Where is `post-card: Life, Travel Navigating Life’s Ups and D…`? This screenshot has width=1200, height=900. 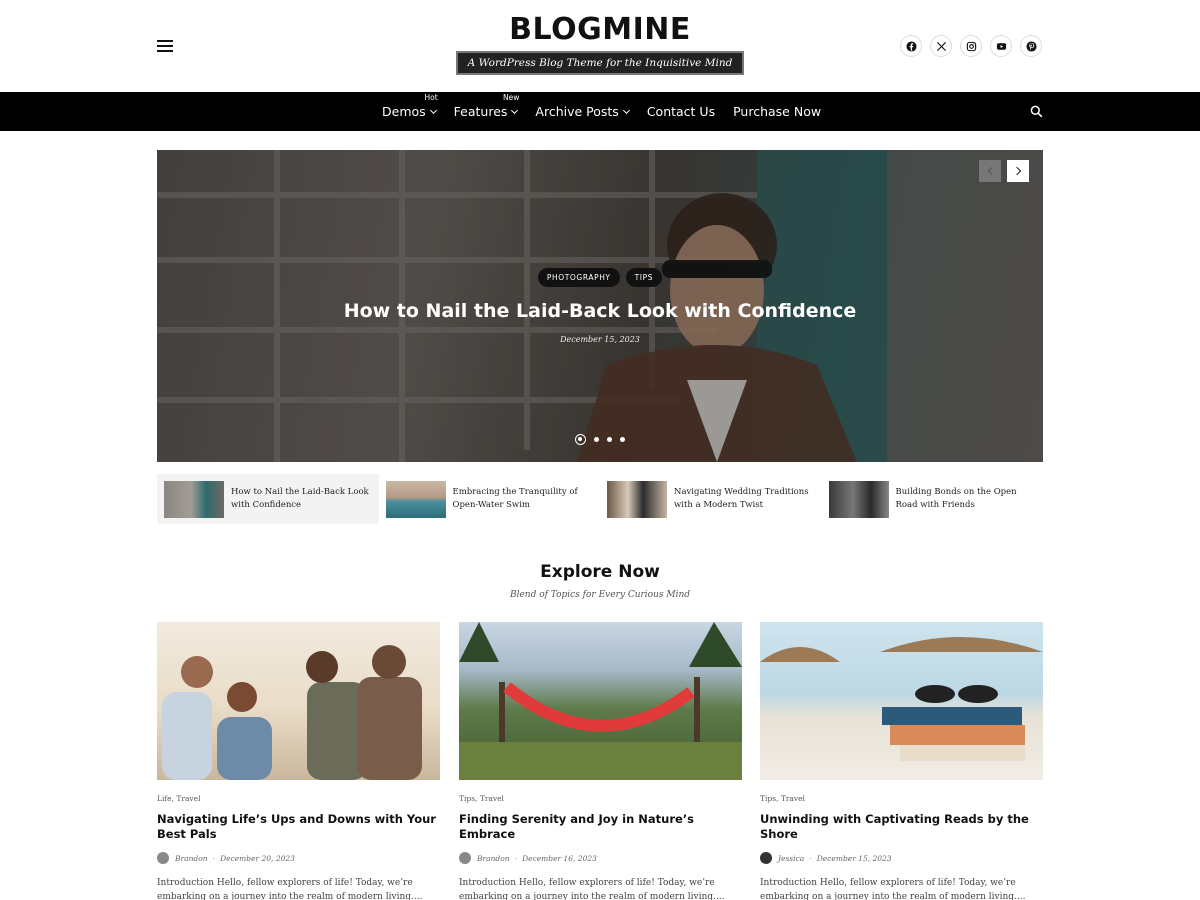
post-card: Life, Travel Navigating Life’s Ups and D… is located at coordinates (298, 761).